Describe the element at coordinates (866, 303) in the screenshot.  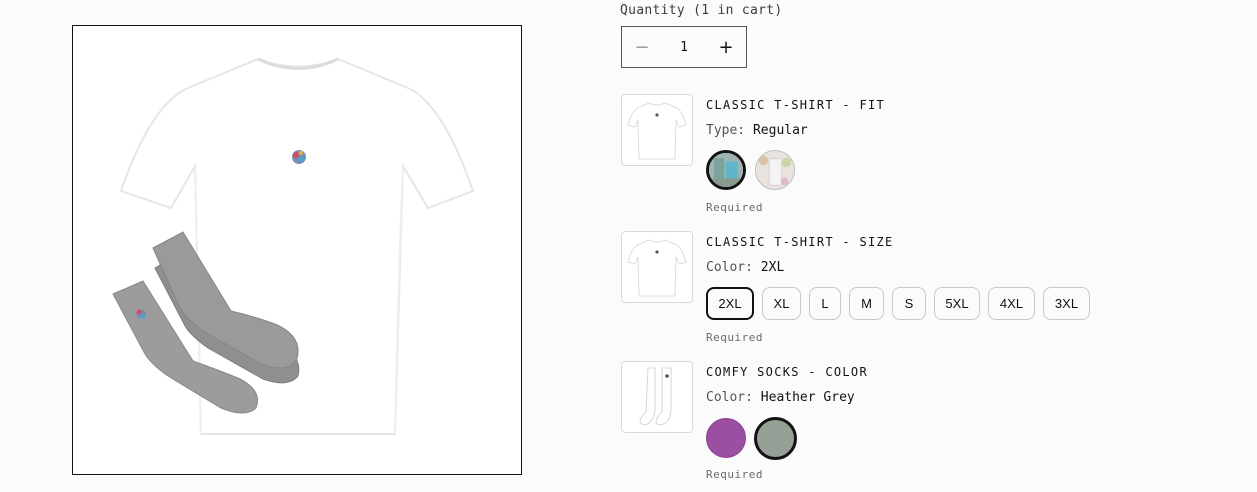
I see `size-m-button: M` at that location.